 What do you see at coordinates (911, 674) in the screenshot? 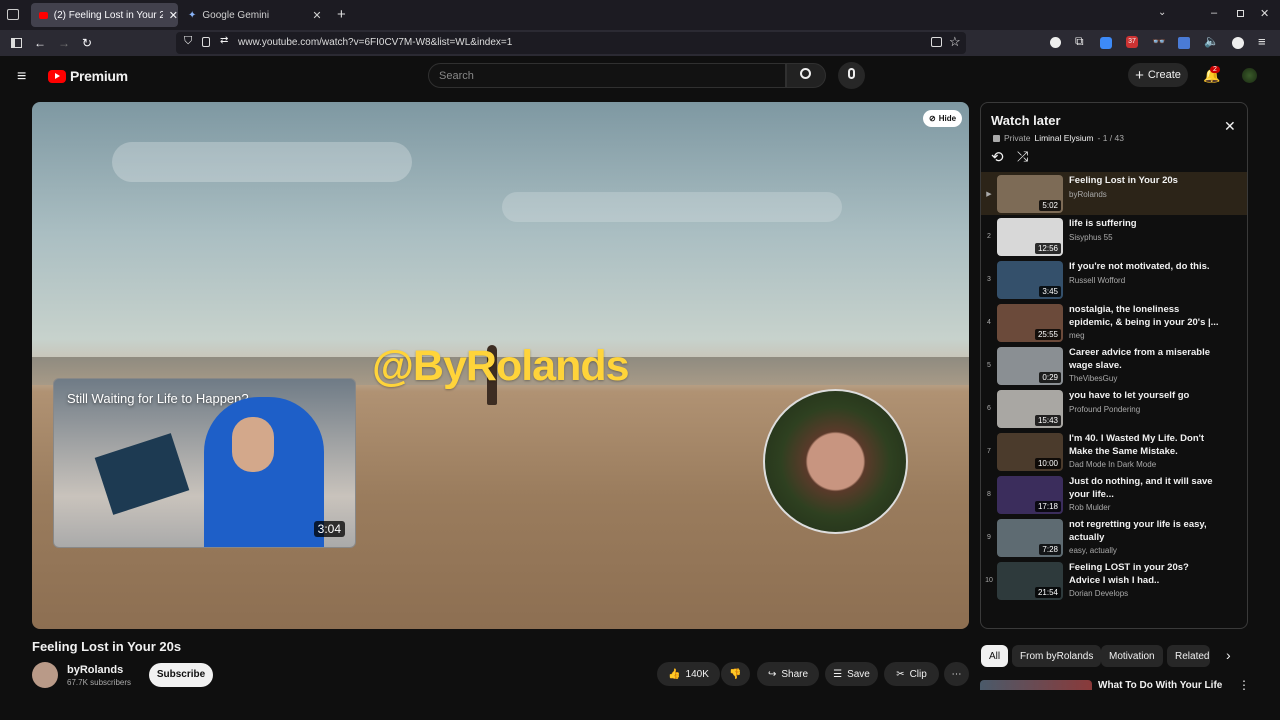
I see `clip-button: ✂ Clip` at bounding box center [911, 674].